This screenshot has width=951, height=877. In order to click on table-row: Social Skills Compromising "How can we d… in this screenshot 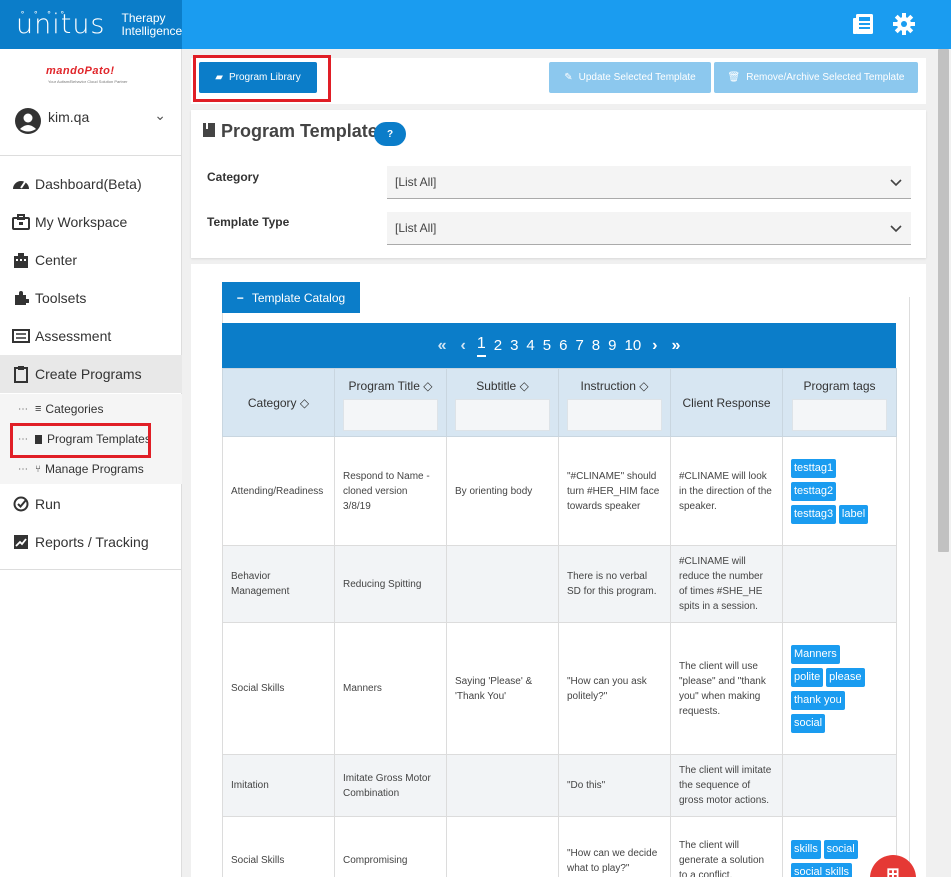, I will do `click(559, 846)`.